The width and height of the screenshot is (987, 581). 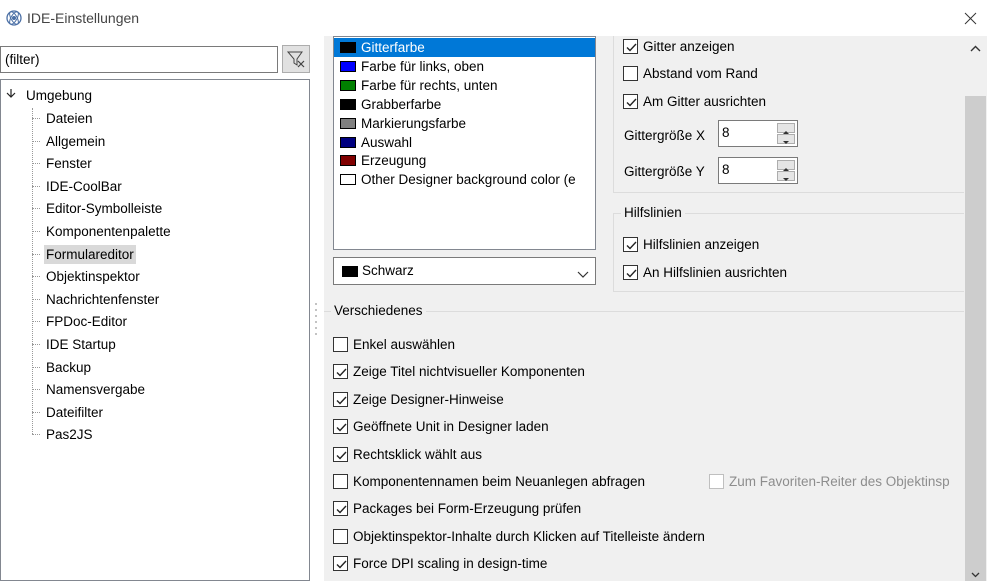 I want to click on scroll-down-button, so click(x=975, y=574).